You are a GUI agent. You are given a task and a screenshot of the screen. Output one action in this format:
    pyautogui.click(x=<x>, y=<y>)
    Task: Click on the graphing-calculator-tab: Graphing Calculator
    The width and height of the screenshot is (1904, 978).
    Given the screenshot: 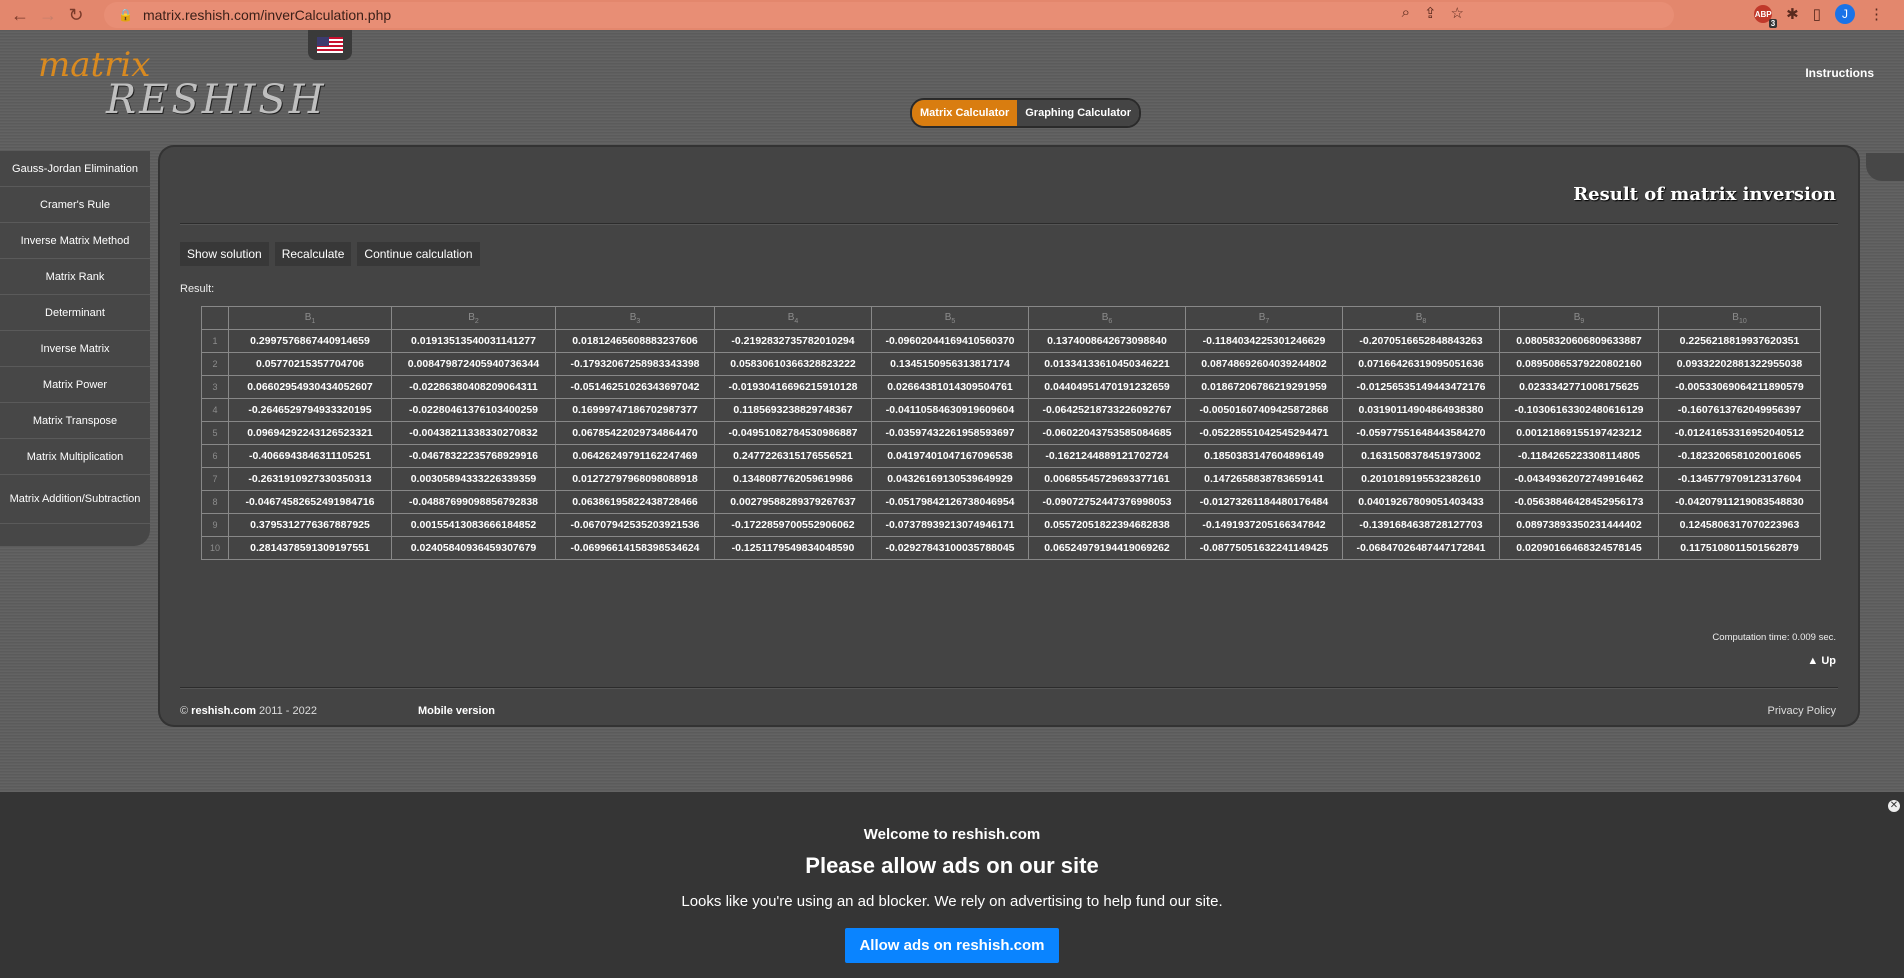 What is the action you would take?
    pyautogui.click(x=1078, y=113)
    